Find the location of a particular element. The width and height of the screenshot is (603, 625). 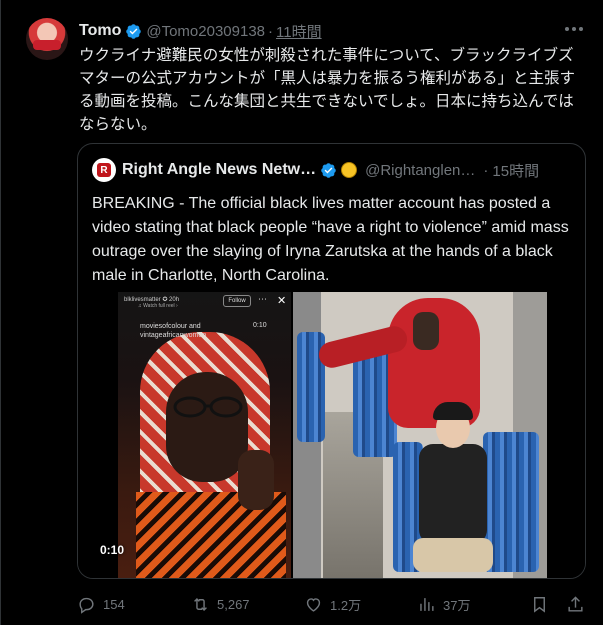

views-button: 37万 is located at coordinates (443, 604).